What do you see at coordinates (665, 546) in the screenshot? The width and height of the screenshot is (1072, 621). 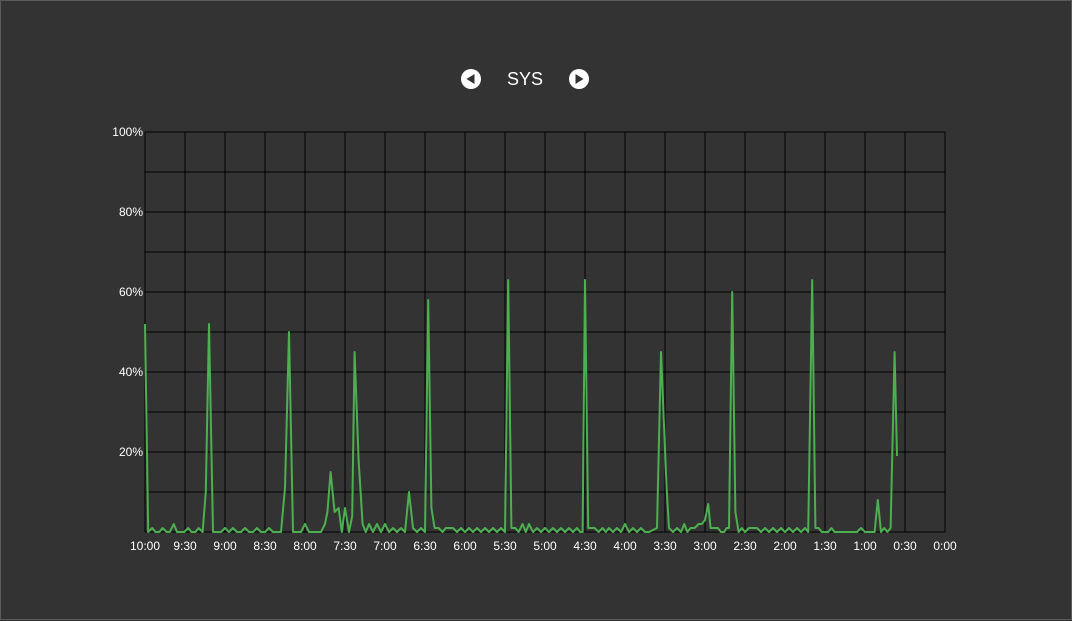 I see `x-tick-label: 3:30` at bounding box center [665, 546].